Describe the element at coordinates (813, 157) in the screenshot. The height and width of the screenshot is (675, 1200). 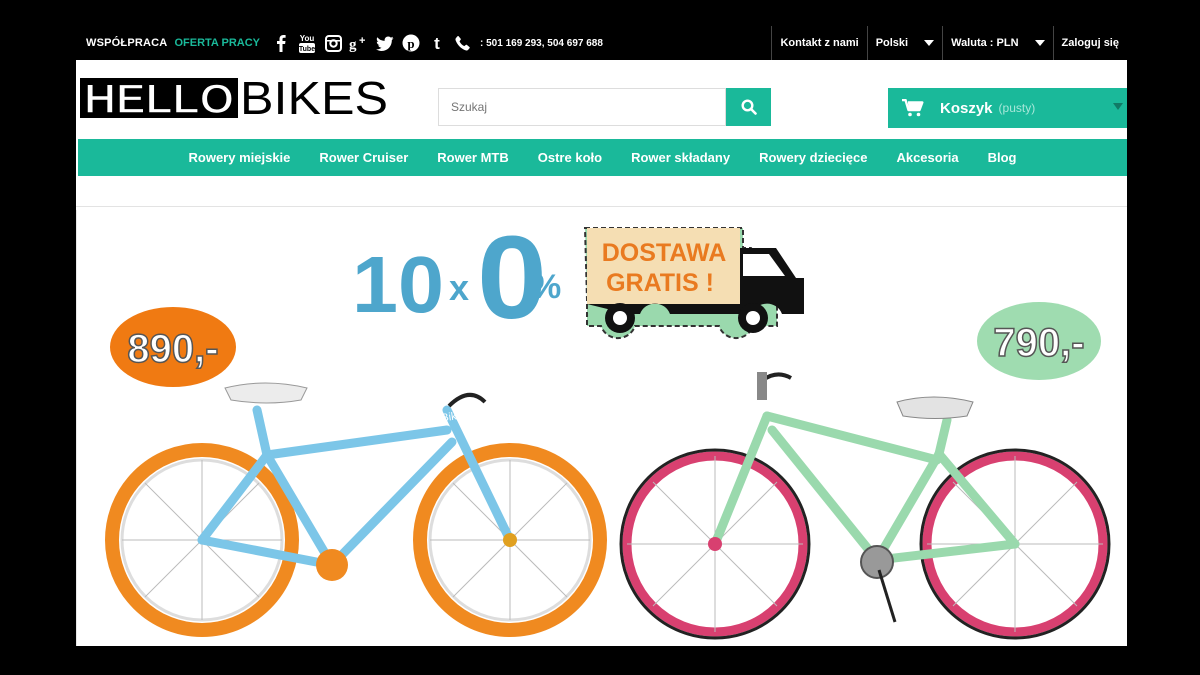
I see `nav-item-kids: Rowery dziecięce` at that location.